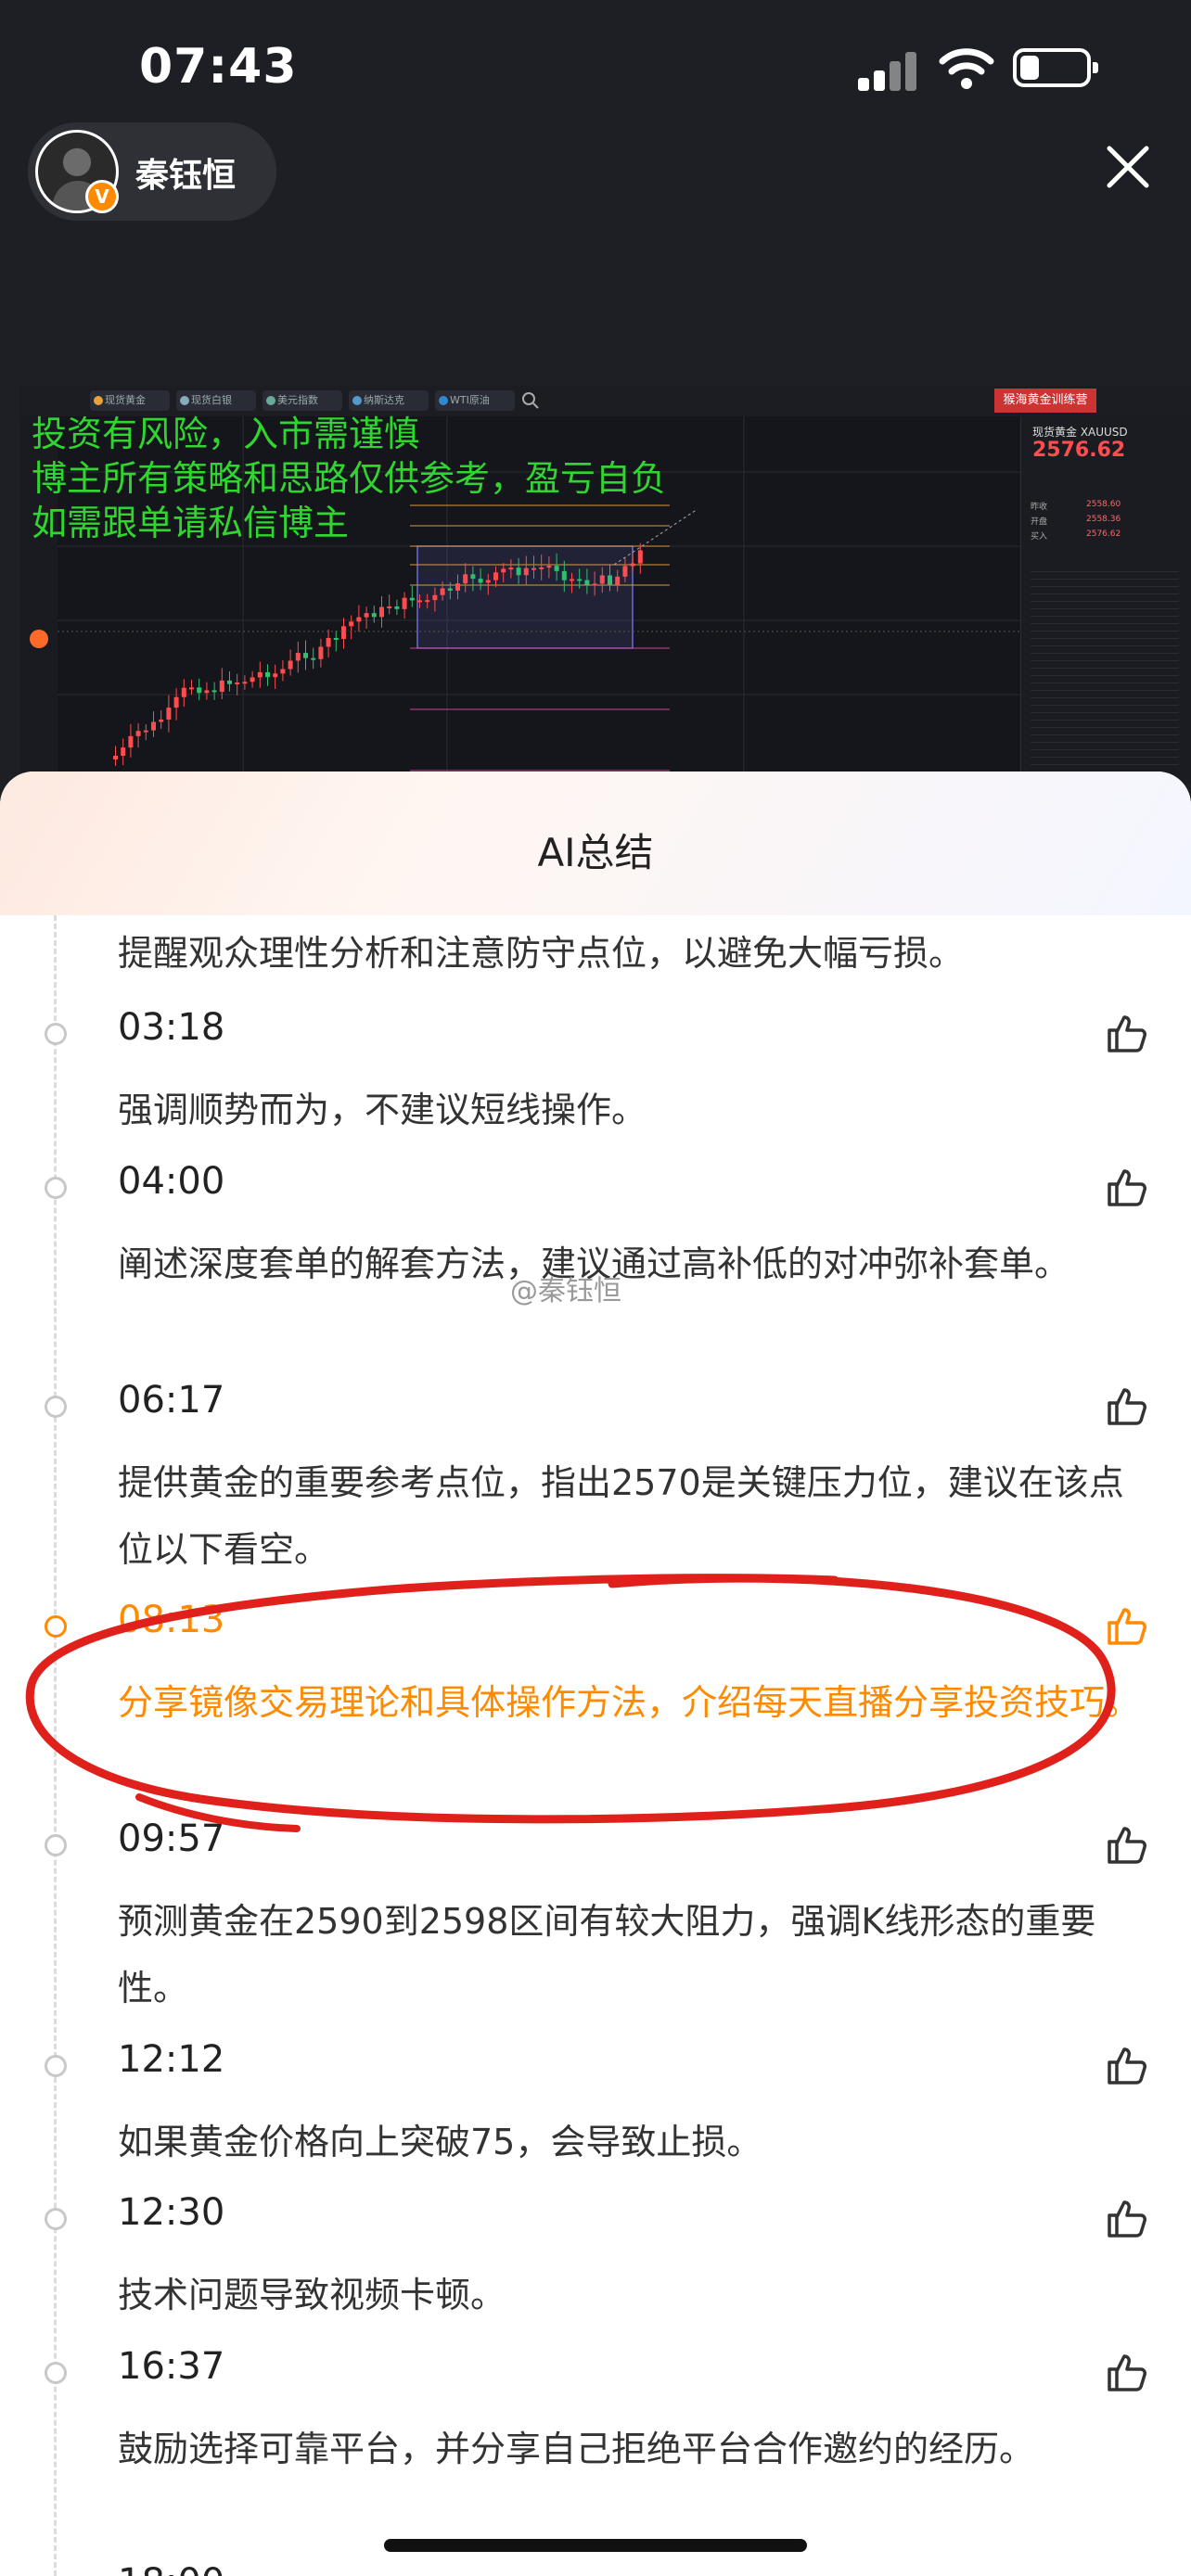  Describe the element at coordinates (1105, 667) in the screenshot. I see `trade-ticks-list` at that location.